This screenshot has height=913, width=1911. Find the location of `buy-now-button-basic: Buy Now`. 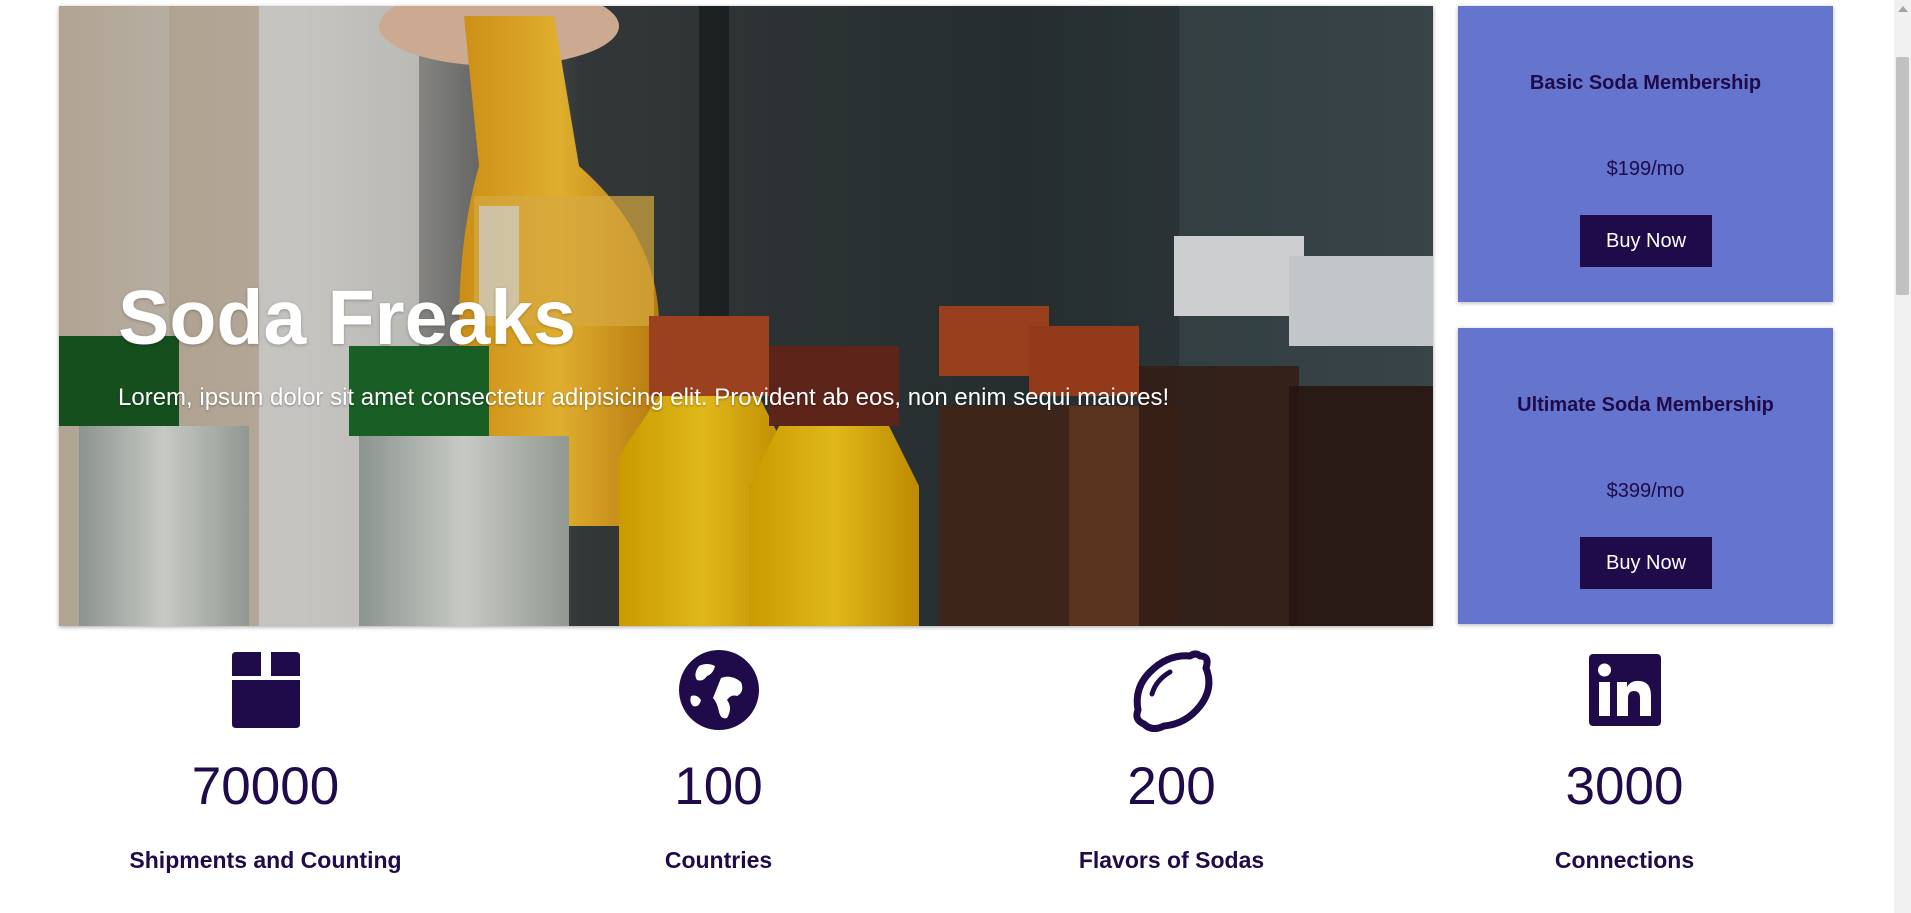

buy-now-button-basic: Buy Now is located at coordinates (1646, 241).